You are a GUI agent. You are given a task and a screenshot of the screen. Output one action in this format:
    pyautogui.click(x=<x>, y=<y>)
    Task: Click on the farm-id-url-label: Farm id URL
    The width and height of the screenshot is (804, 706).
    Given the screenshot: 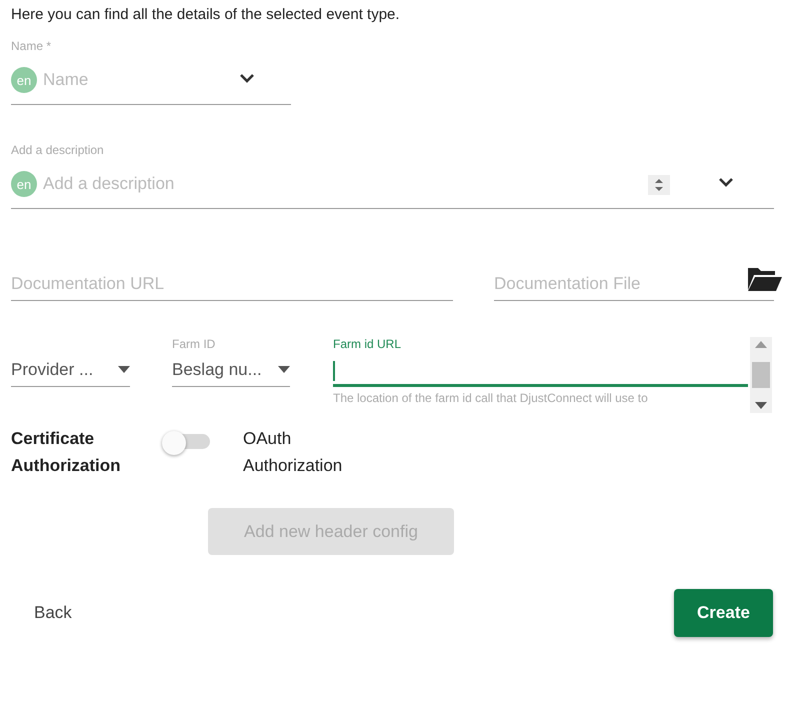 What is the action you would take?
    pyautogui.click(x=367, y=345)
    